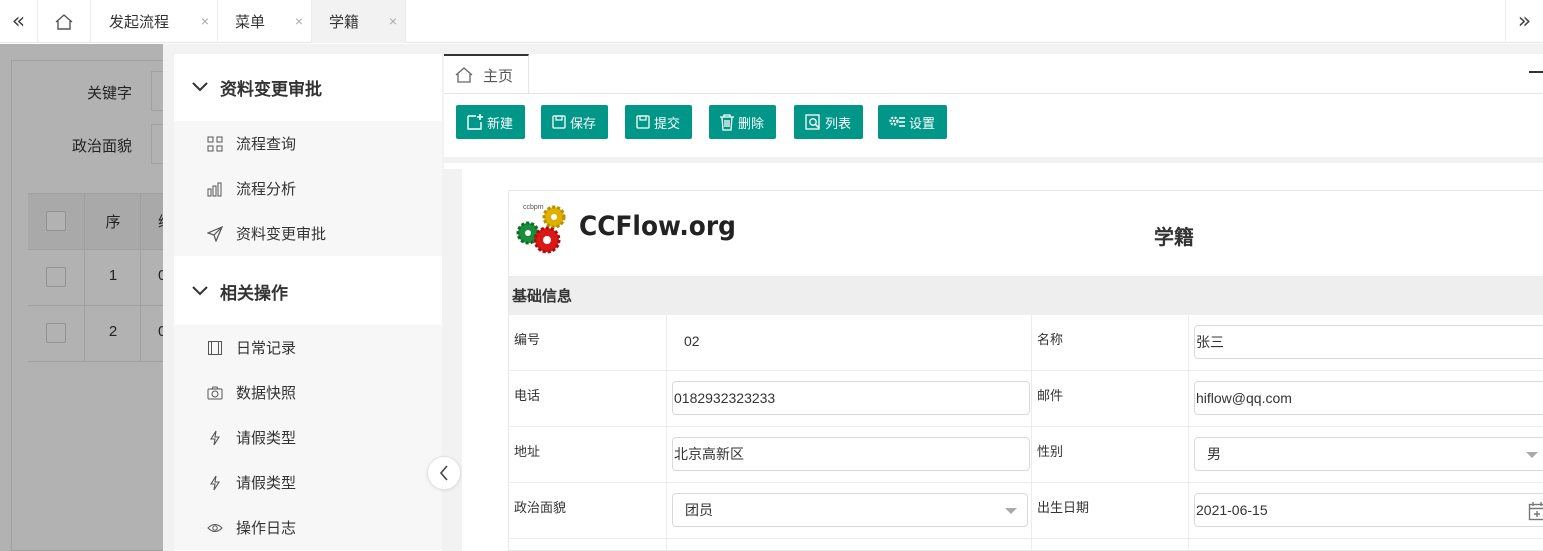 This screenshot has width=1543, height=551. I want to click on group-header-approval: 资料变更审批, so click(308, 87).